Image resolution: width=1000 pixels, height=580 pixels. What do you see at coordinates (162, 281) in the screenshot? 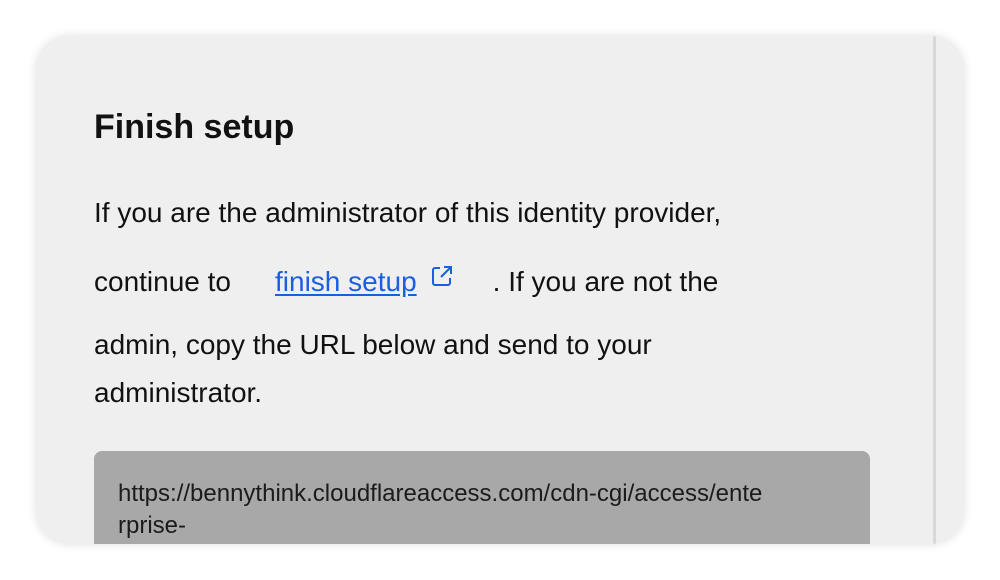
I see `continue-to-text: continue to` at bounding box center [162, 281].